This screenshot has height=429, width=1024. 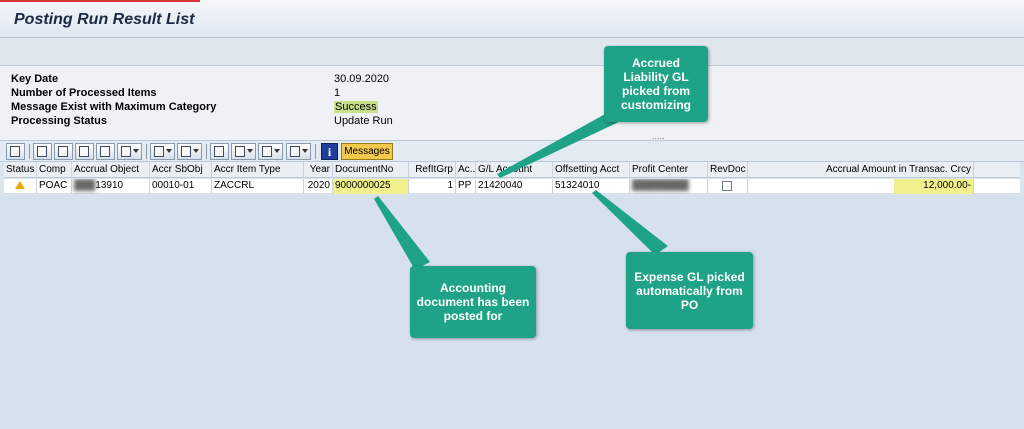 I want to click on message-category-value: Success, so click(x=356, y=107).